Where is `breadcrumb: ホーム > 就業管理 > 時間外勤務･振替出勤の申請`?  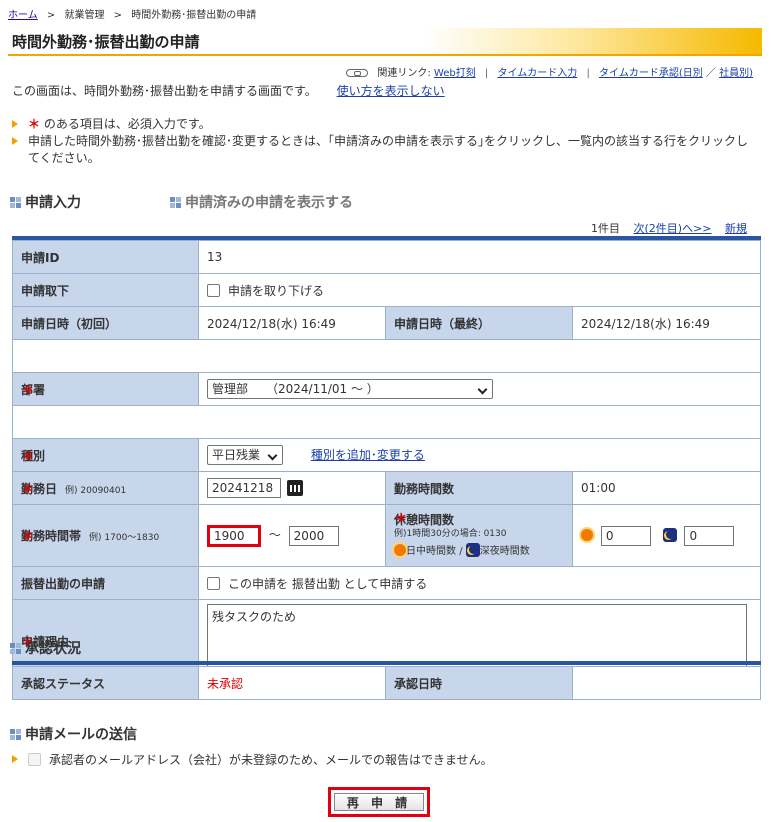 breadcrumb: ホーム > 就業管理 > 時間外勤務･振替出勤の申請 is located at coordinates (132, 13).